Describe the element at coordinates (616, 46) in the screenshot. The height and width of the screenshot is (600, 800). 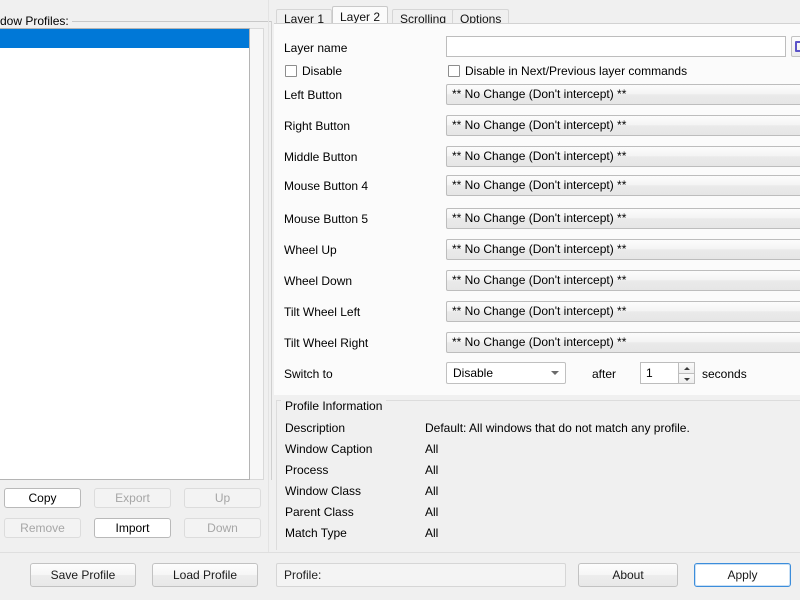
I see `layer-name-input` at that location.